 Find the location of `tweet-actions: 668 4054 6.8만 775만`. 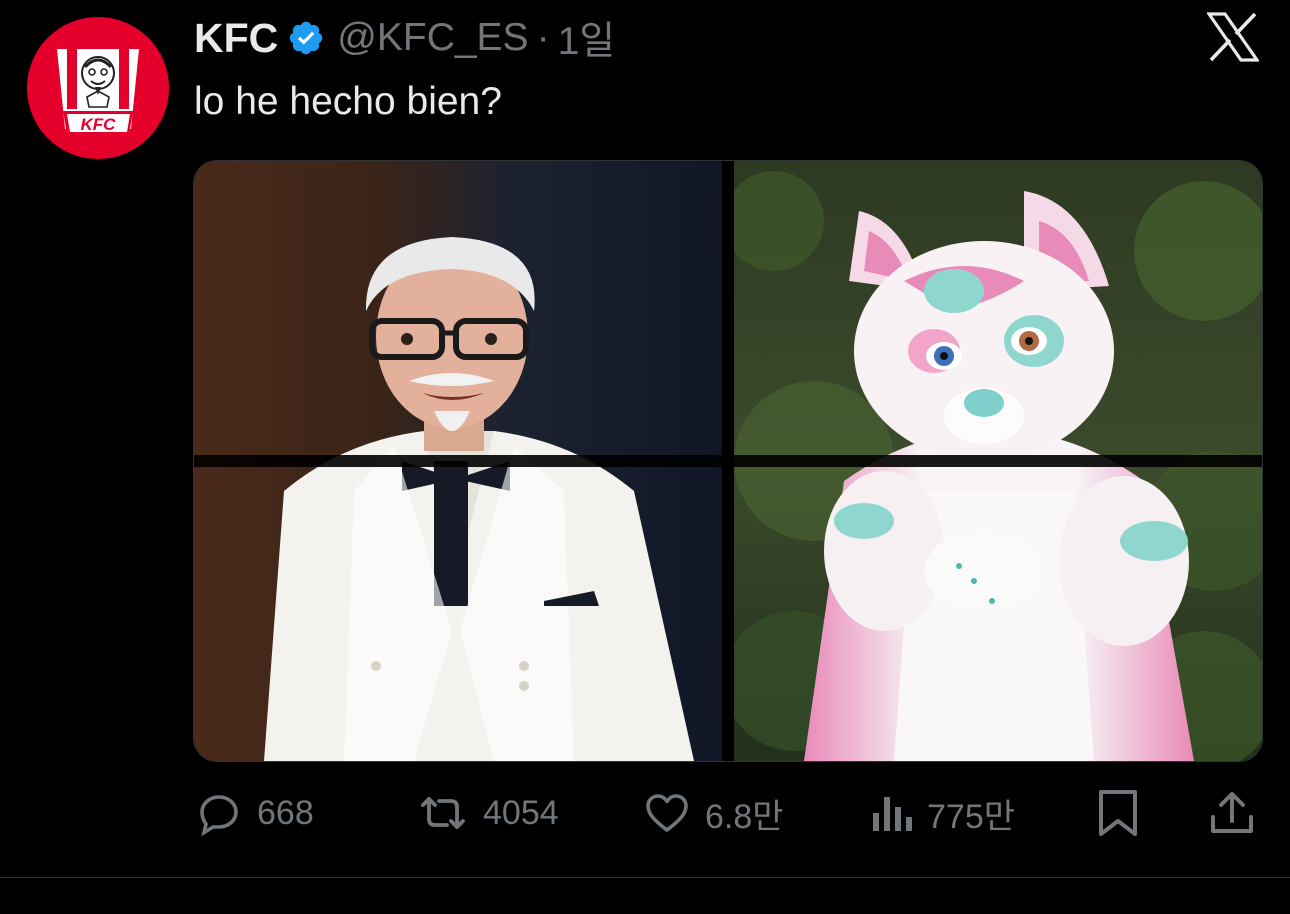

tweet-actions: 668 4054 6.8만 775만 is located at coordinates (730, 813).